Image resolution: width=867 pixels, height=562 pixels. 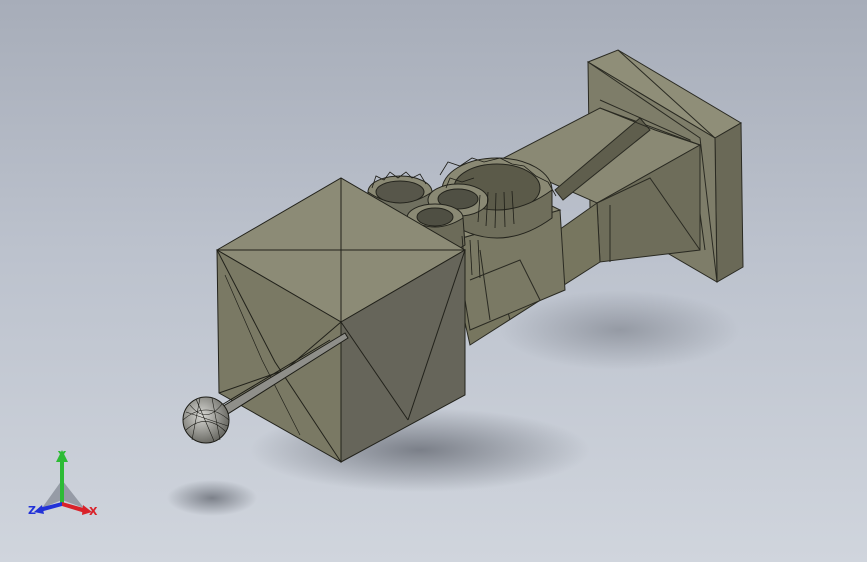 I want to click on z-axis-label: Z, so click(x=32, y=510).